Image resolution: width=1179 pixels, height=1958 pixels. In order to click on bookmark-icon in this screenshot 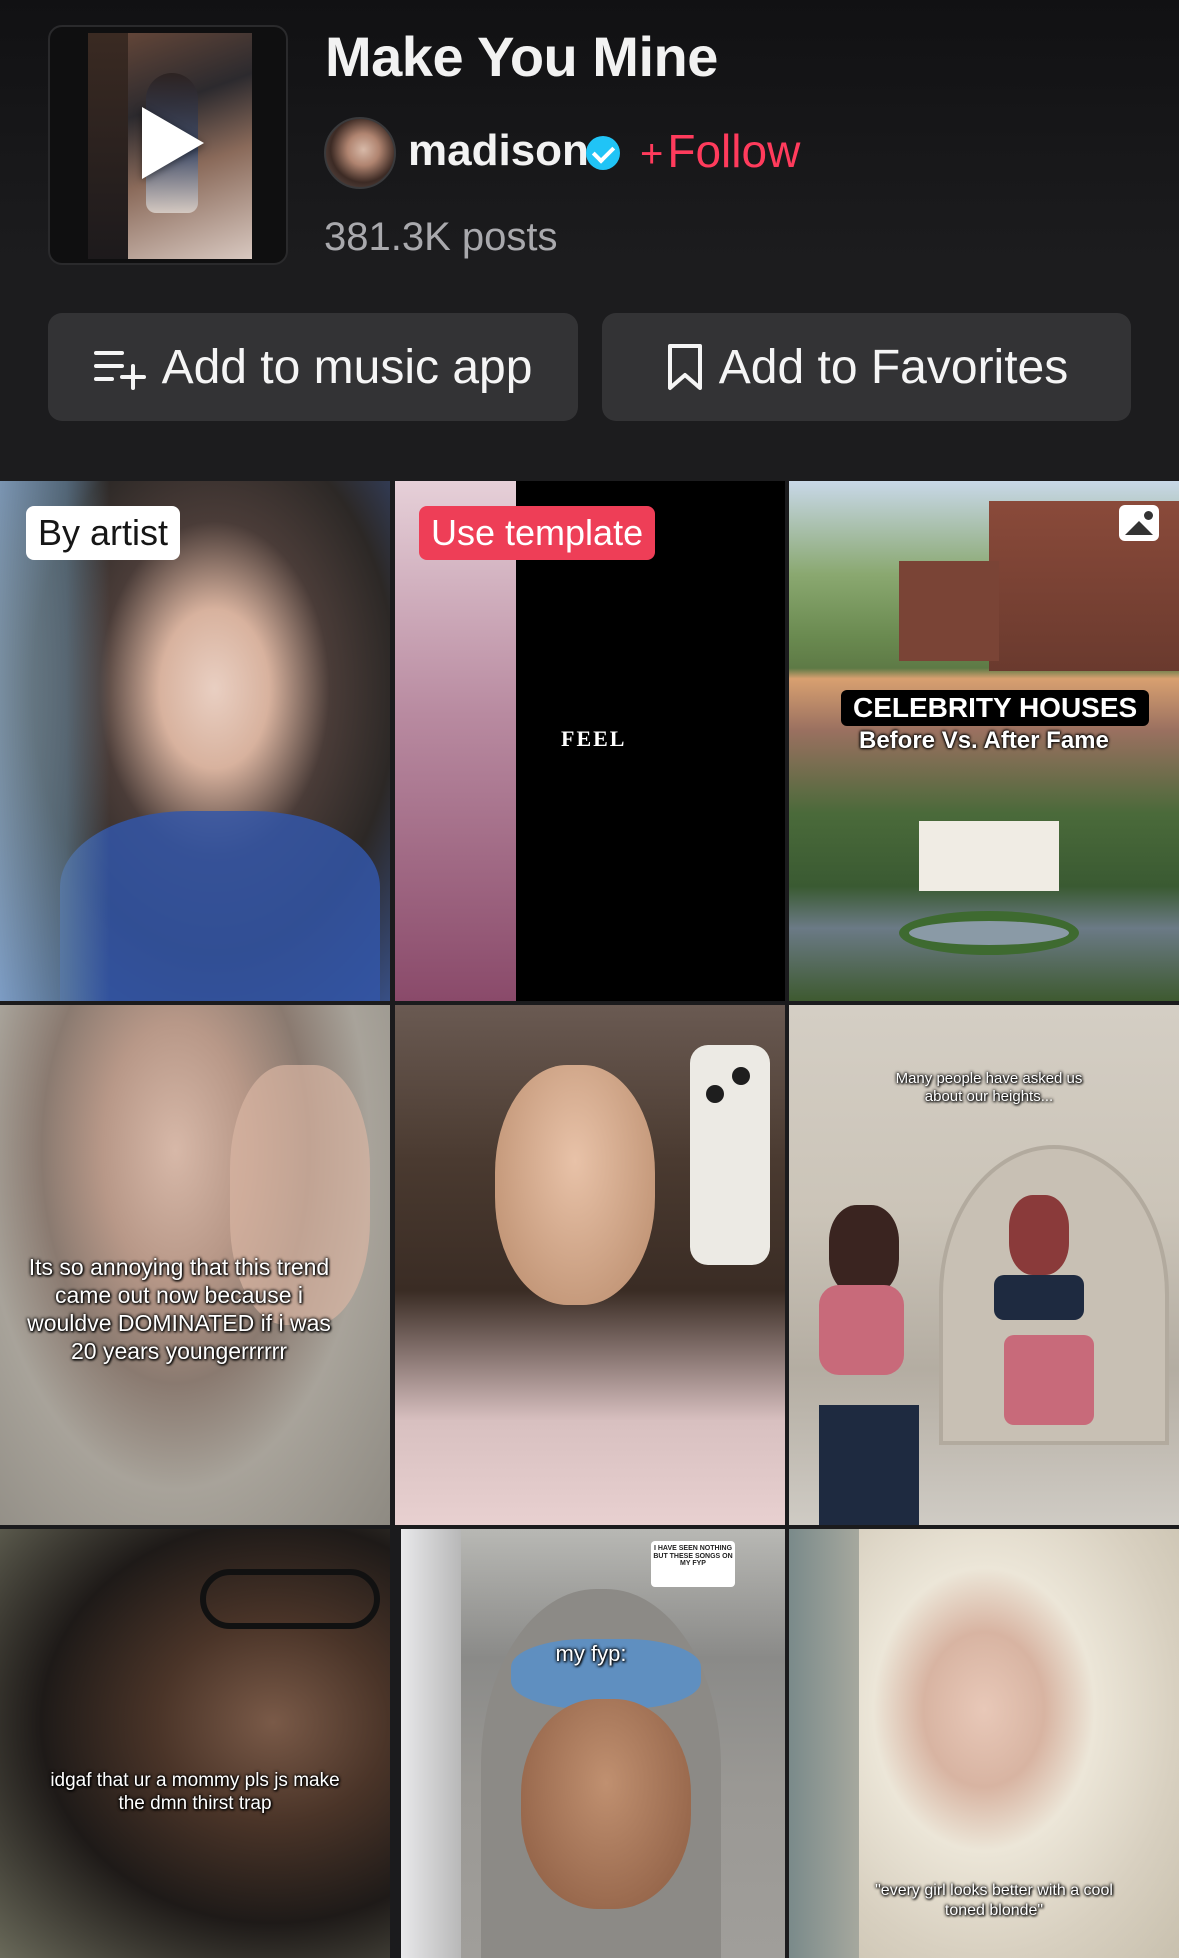, I will do `click(685, 367)`.